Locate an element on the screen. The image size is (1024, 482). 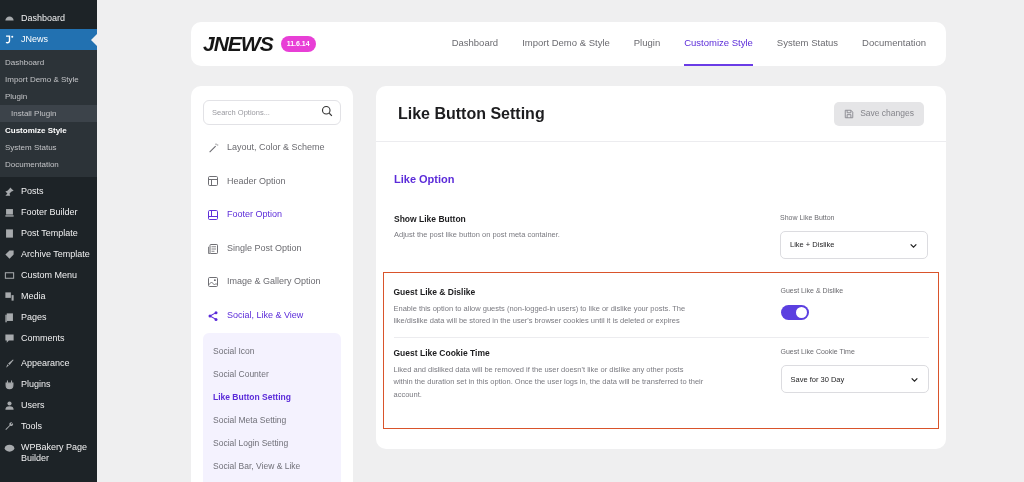
menu-item: Post Template is located at coordinates (48, 233).